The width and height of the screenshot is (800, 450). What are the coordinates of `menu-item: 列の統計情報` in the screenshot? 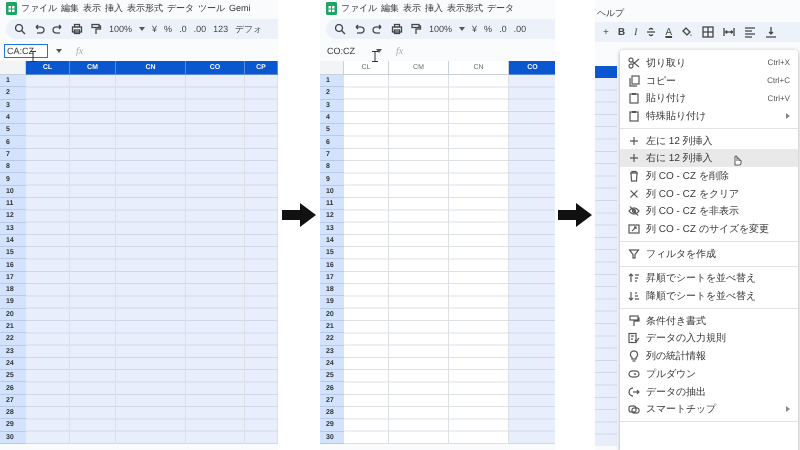 It's located at (709, 356).